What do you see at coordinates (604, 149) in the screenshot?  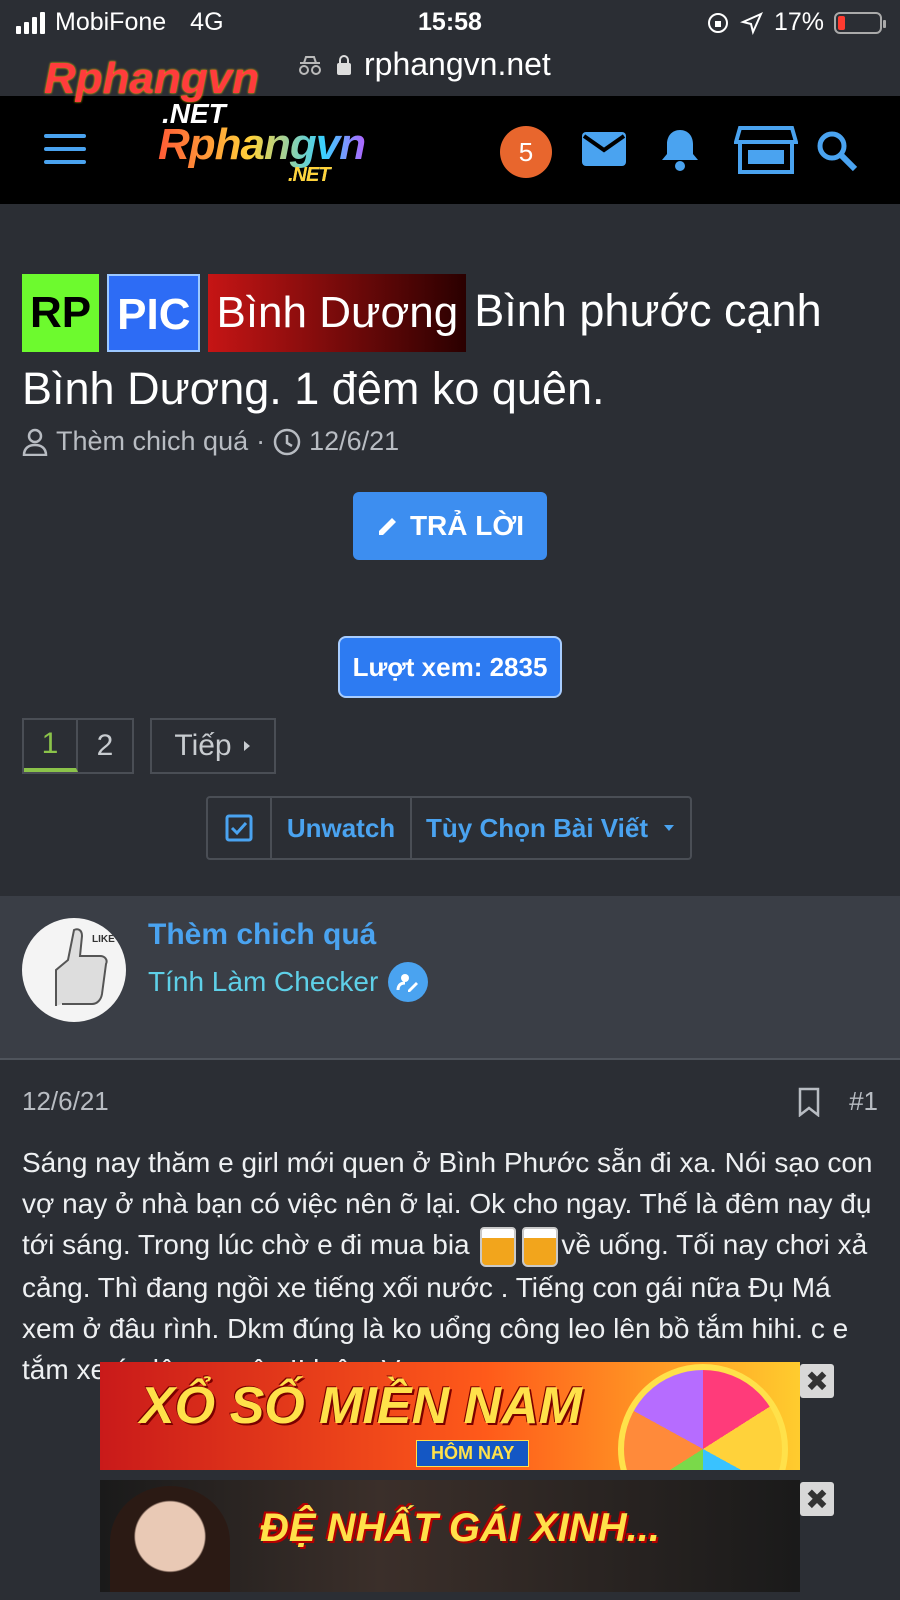 I see `mail-icon` at bounding box center [604, 149].